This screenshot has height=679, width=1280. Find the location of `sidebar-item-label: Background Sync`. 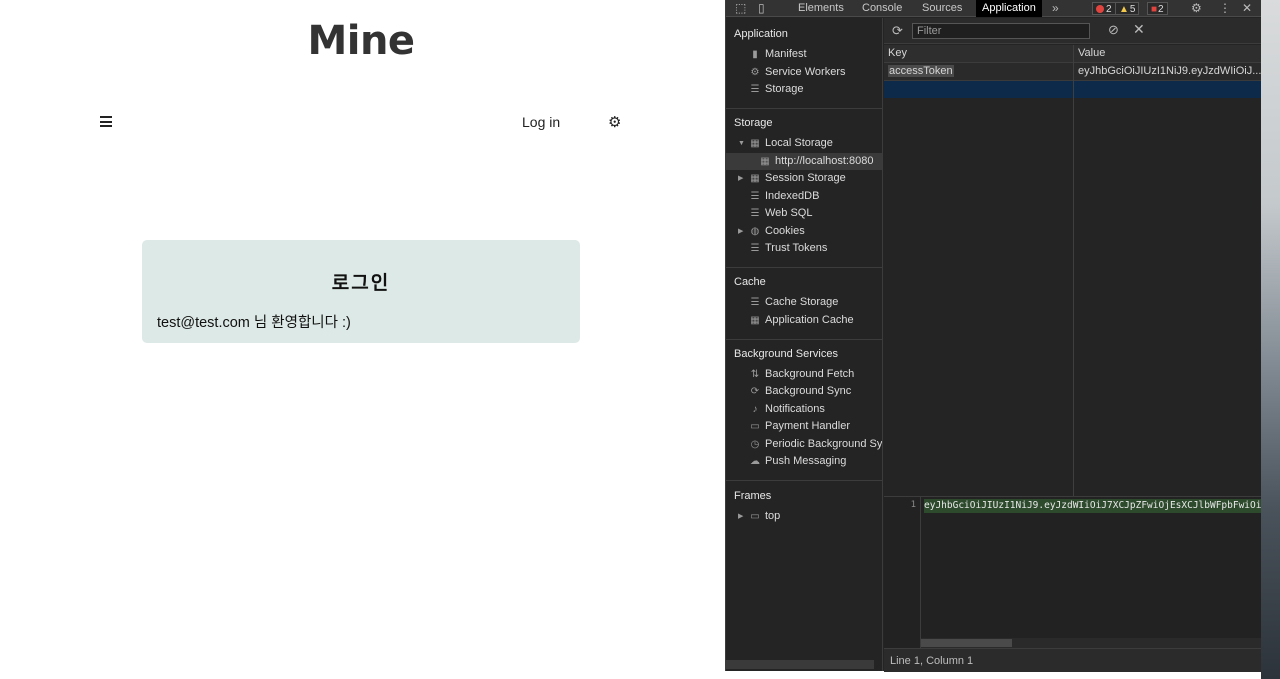

sidebar-item-label: Background Sync is located at coordinates (808, 391).